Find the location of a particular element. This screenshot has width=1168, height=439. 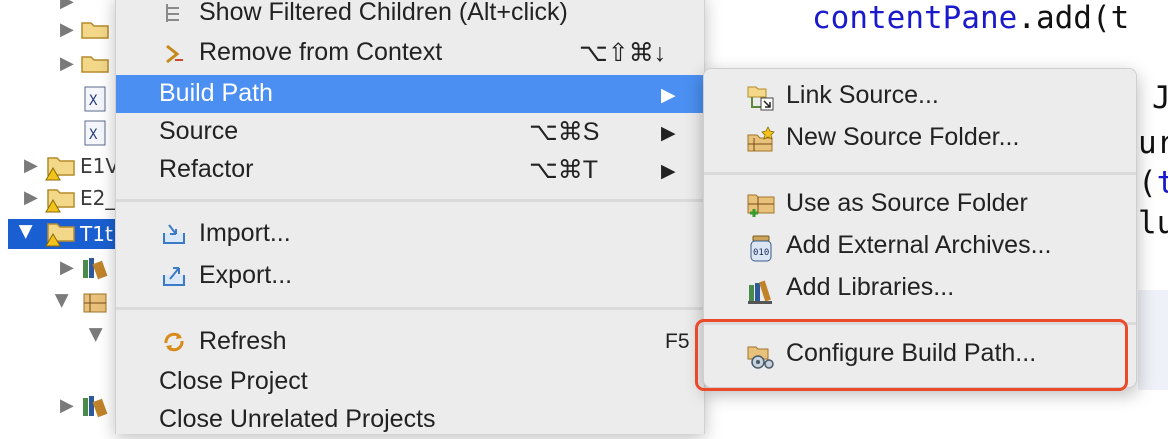

import-icon is located at coordinates (174, 234).